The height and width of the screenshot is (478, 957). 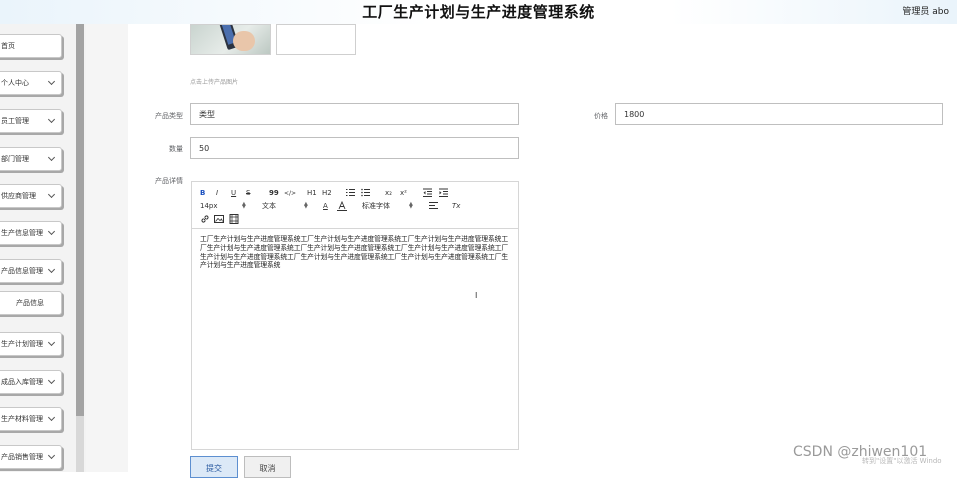 What do you see at coordinates (342, 207) in the screenshot?
I see `background-color-icon` at bounding box center [342, 207].